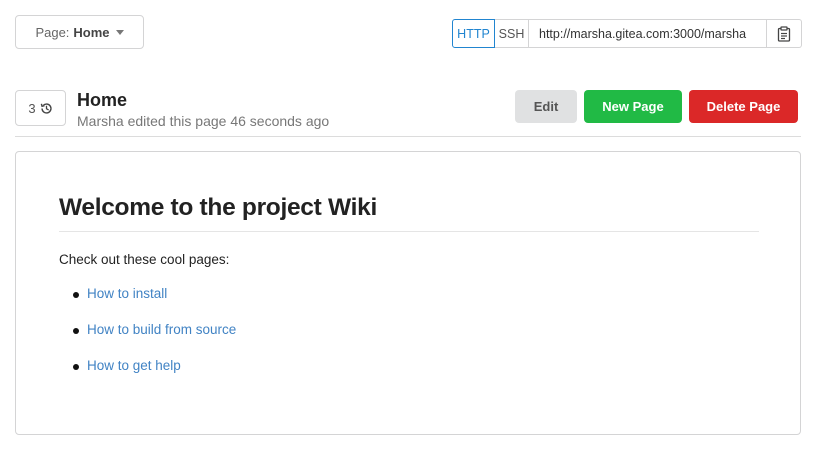  What do you see at coordinates (144, 259) in the screenshot?
I see `wiki-intro-text: Check out these cool pages:` at bounding box center [144, 259].